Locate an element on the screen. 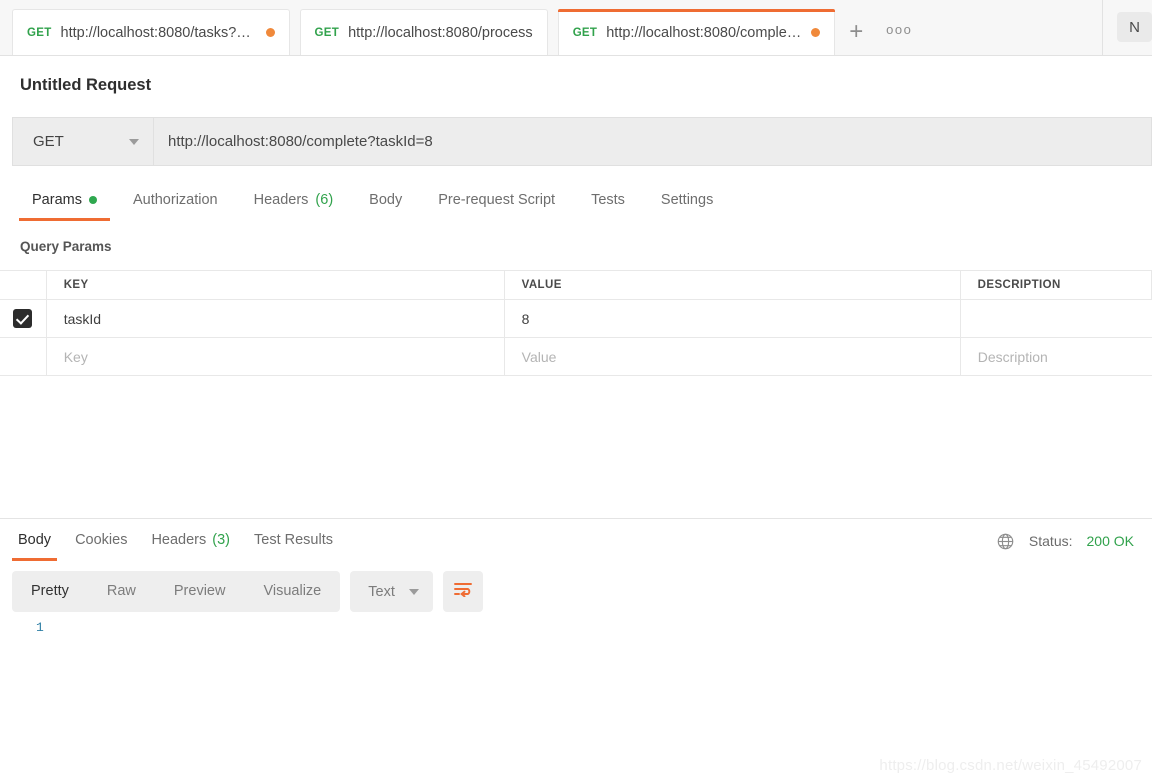 This screenshot has height=782, width=1152. view-mode-raw: Raw is located at coordinates (121, 591).